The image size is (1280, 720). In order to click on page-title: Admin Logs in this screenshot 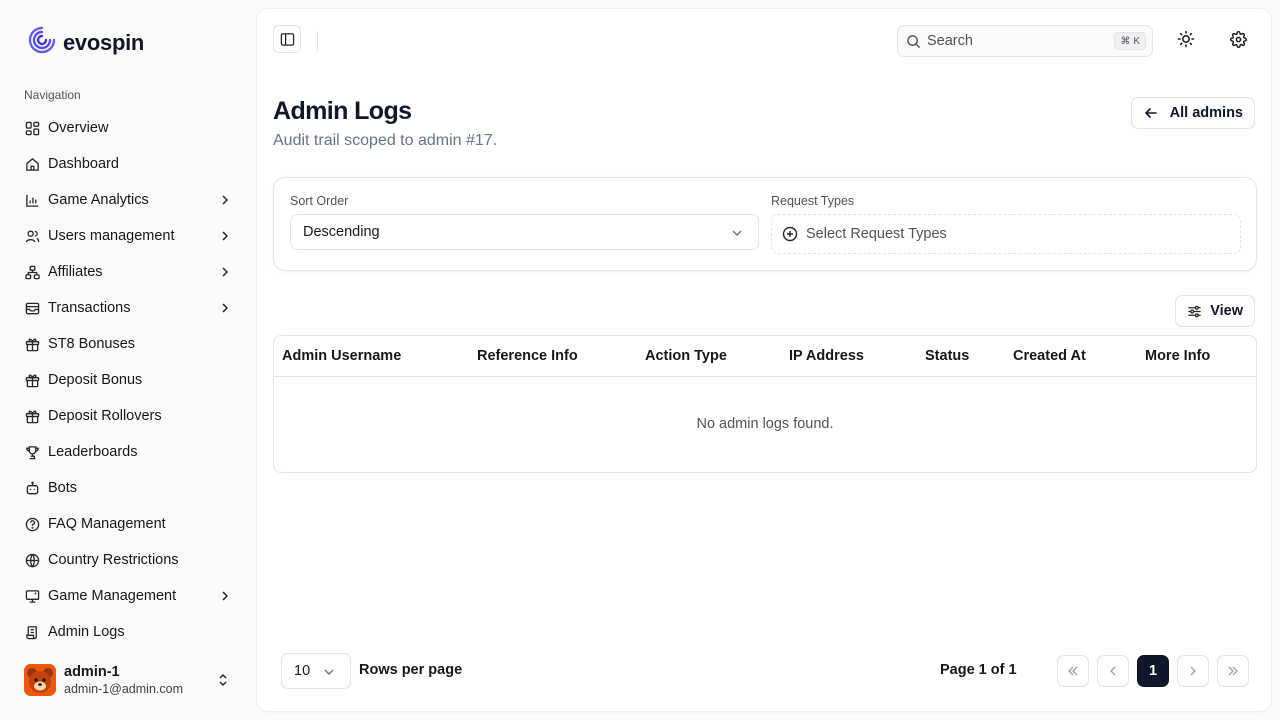, I will do `click(342, 111)`.